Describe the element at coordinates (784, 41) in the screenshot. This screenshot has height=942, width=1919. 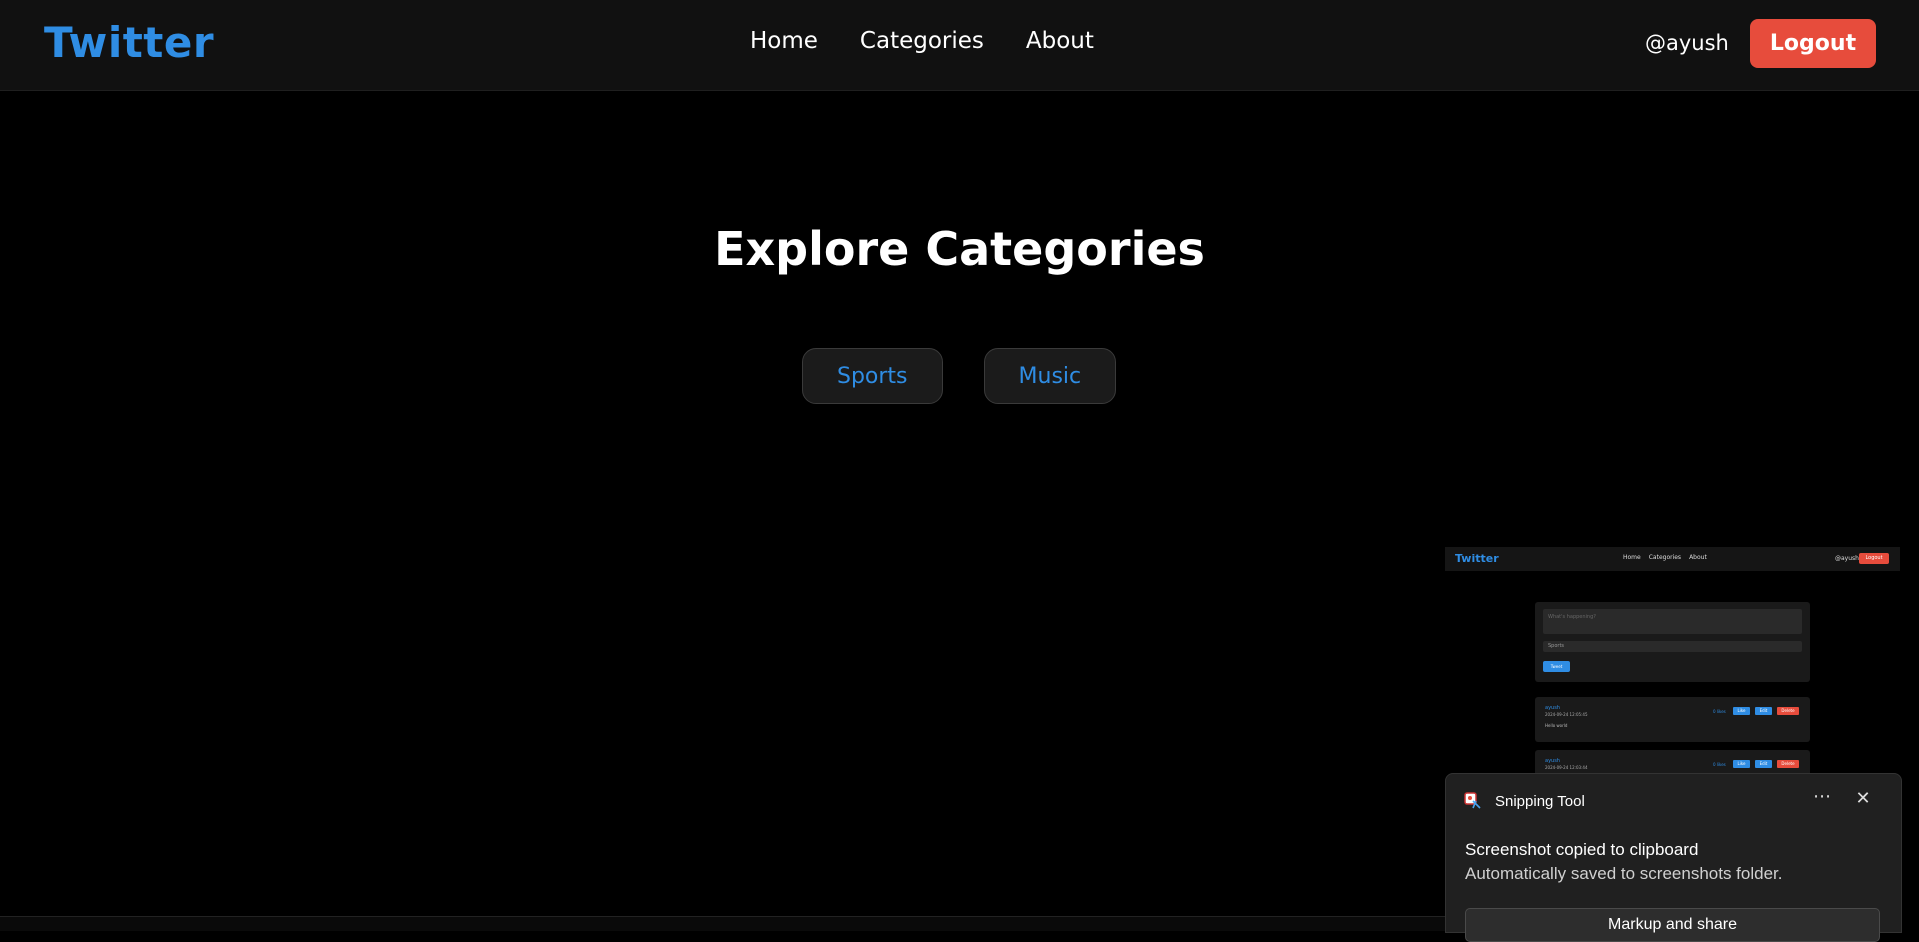
I see `nav-link-home: Home` at that location.